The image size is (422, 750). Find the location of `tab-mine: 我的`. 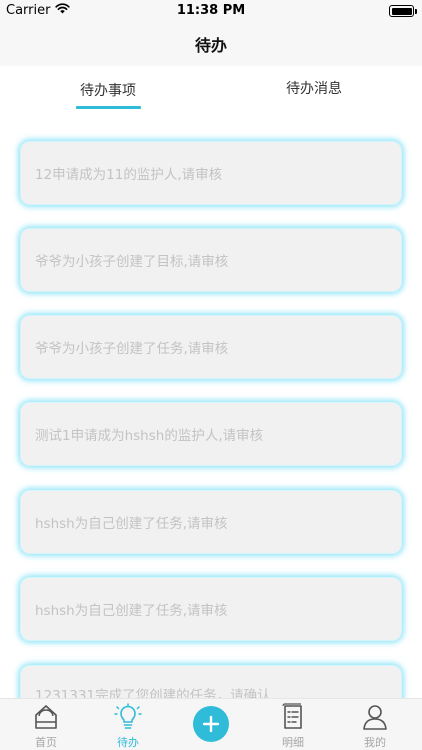

tab-mine: 我的 is located at coordinates (375, 724).